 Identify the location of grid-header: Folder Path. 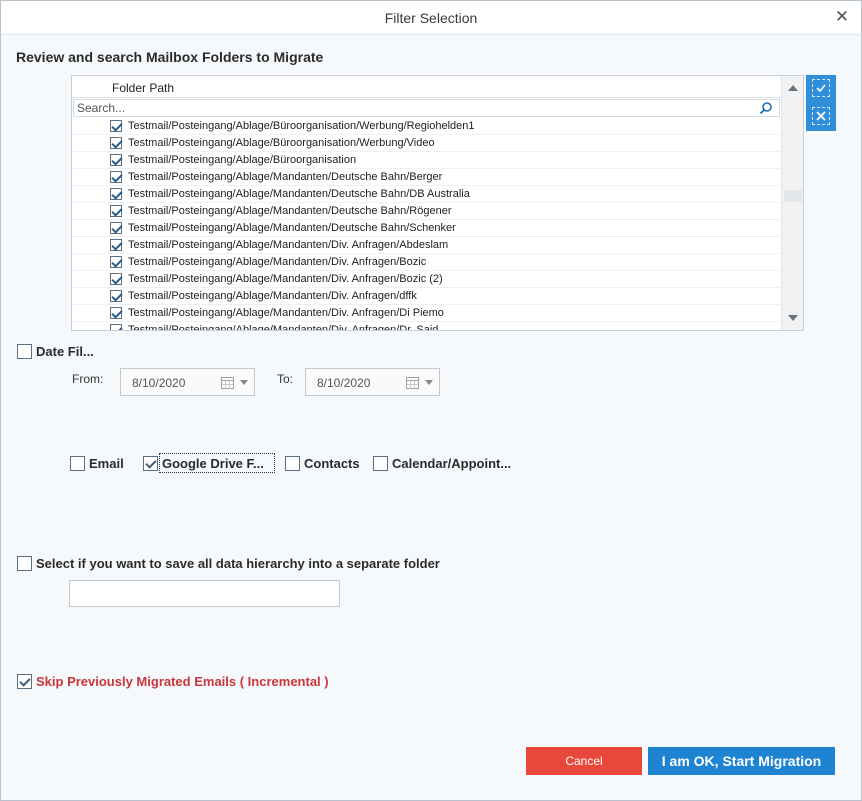
(426, 87).